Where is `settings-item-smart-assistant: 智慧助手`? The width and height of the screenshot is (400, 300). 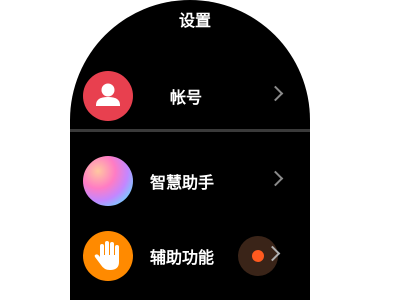
settings-item-smart-assistant: 智慧助手 is located at coordinates (190, 181).